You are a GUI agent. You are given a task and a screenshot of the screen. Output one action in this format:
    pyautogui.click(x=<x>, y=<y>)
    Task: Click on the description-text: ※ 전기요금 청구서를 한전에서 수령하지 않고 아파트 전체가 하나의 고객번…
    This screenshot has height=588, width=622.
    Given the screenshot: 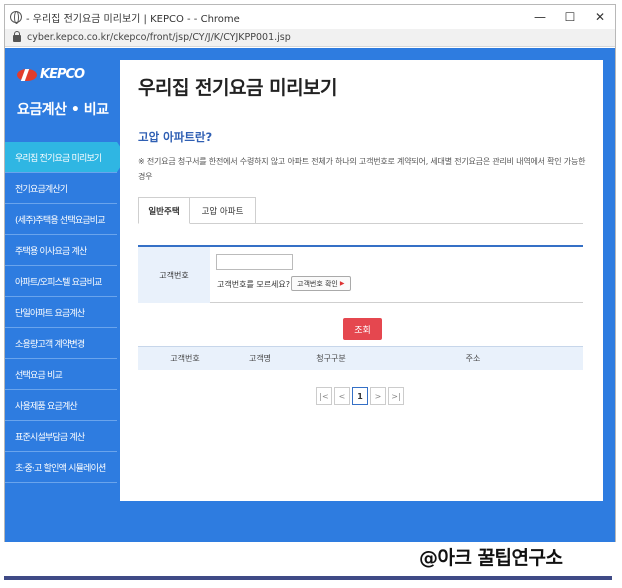 What is the action you would take?
    pyautogui.click(x=362, y=169)
    